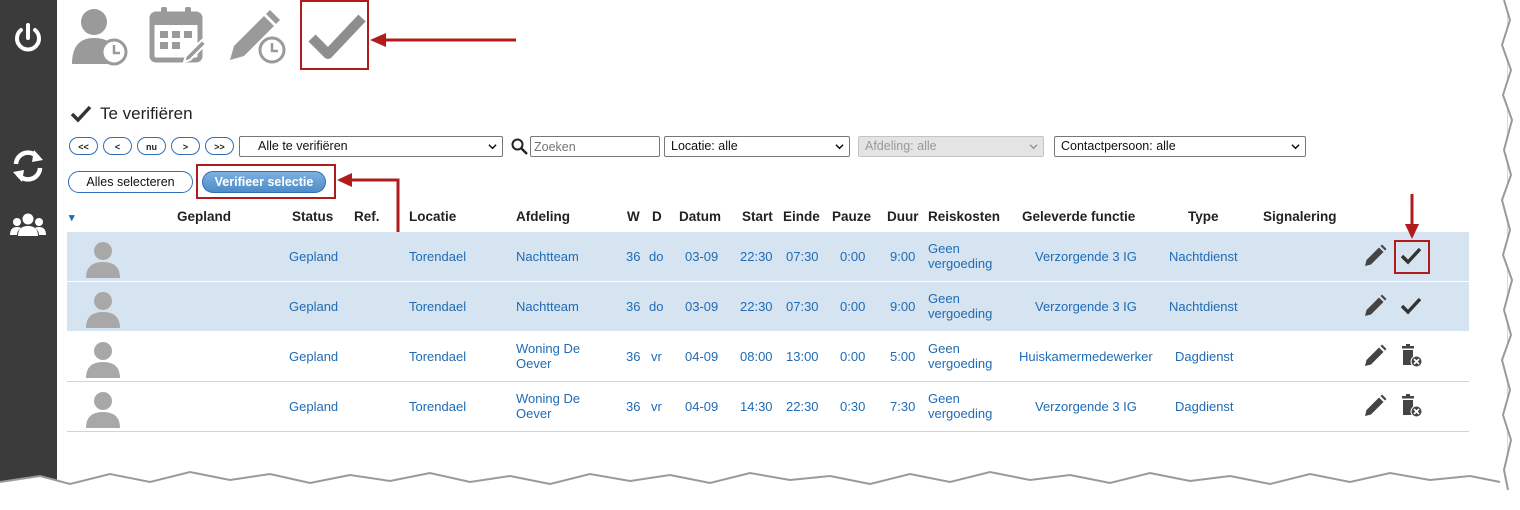  I want to click on person-clock-icon, so click(100, 36).